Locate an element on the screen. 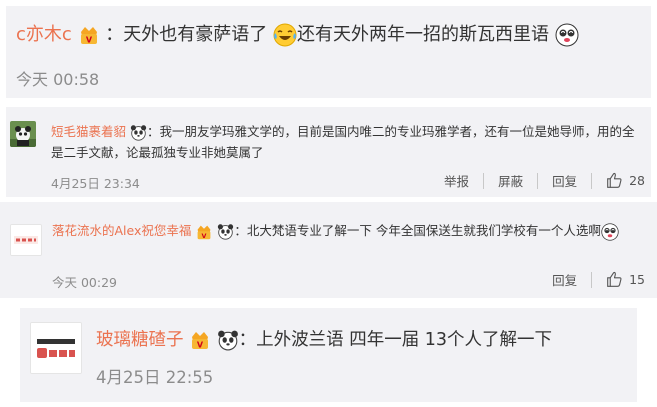  like-count: 28 is located at coordinates (637, 180).